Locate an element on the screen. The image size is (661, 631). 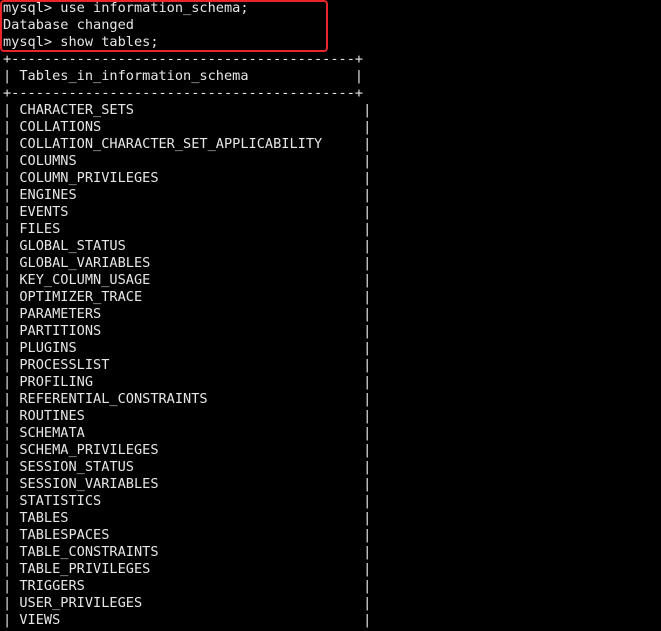
table-header: | Tables_in_information_schema | is located at coordinates (183, 76).